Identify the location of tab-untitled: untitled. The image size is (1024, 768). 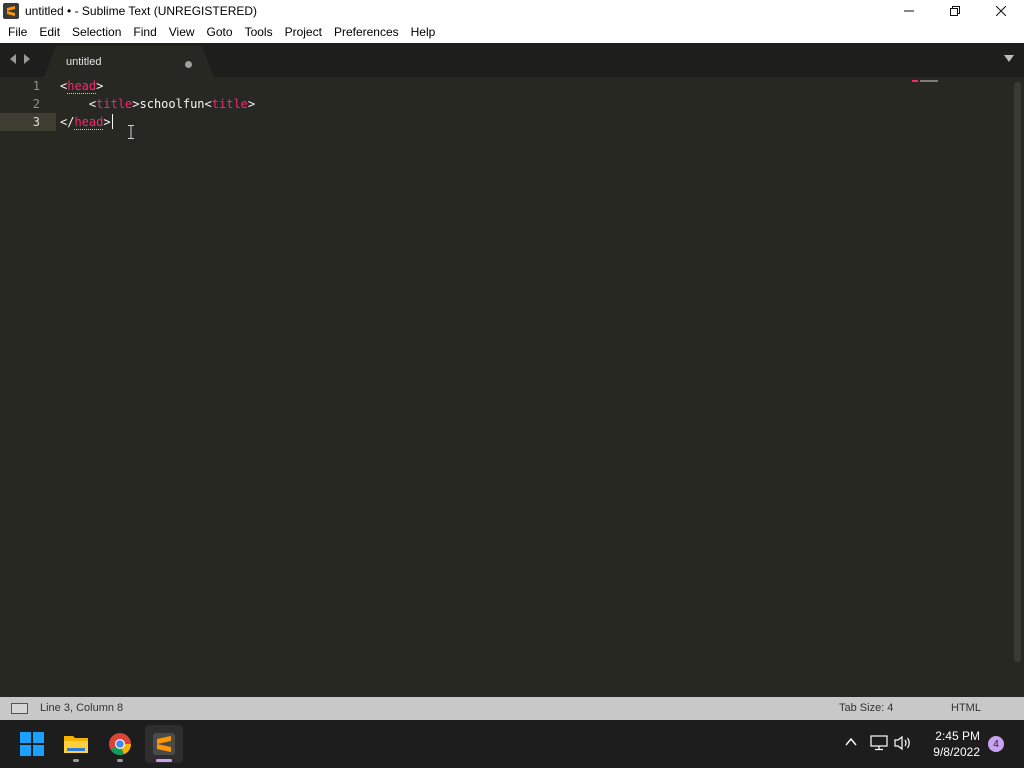
(129, 61).